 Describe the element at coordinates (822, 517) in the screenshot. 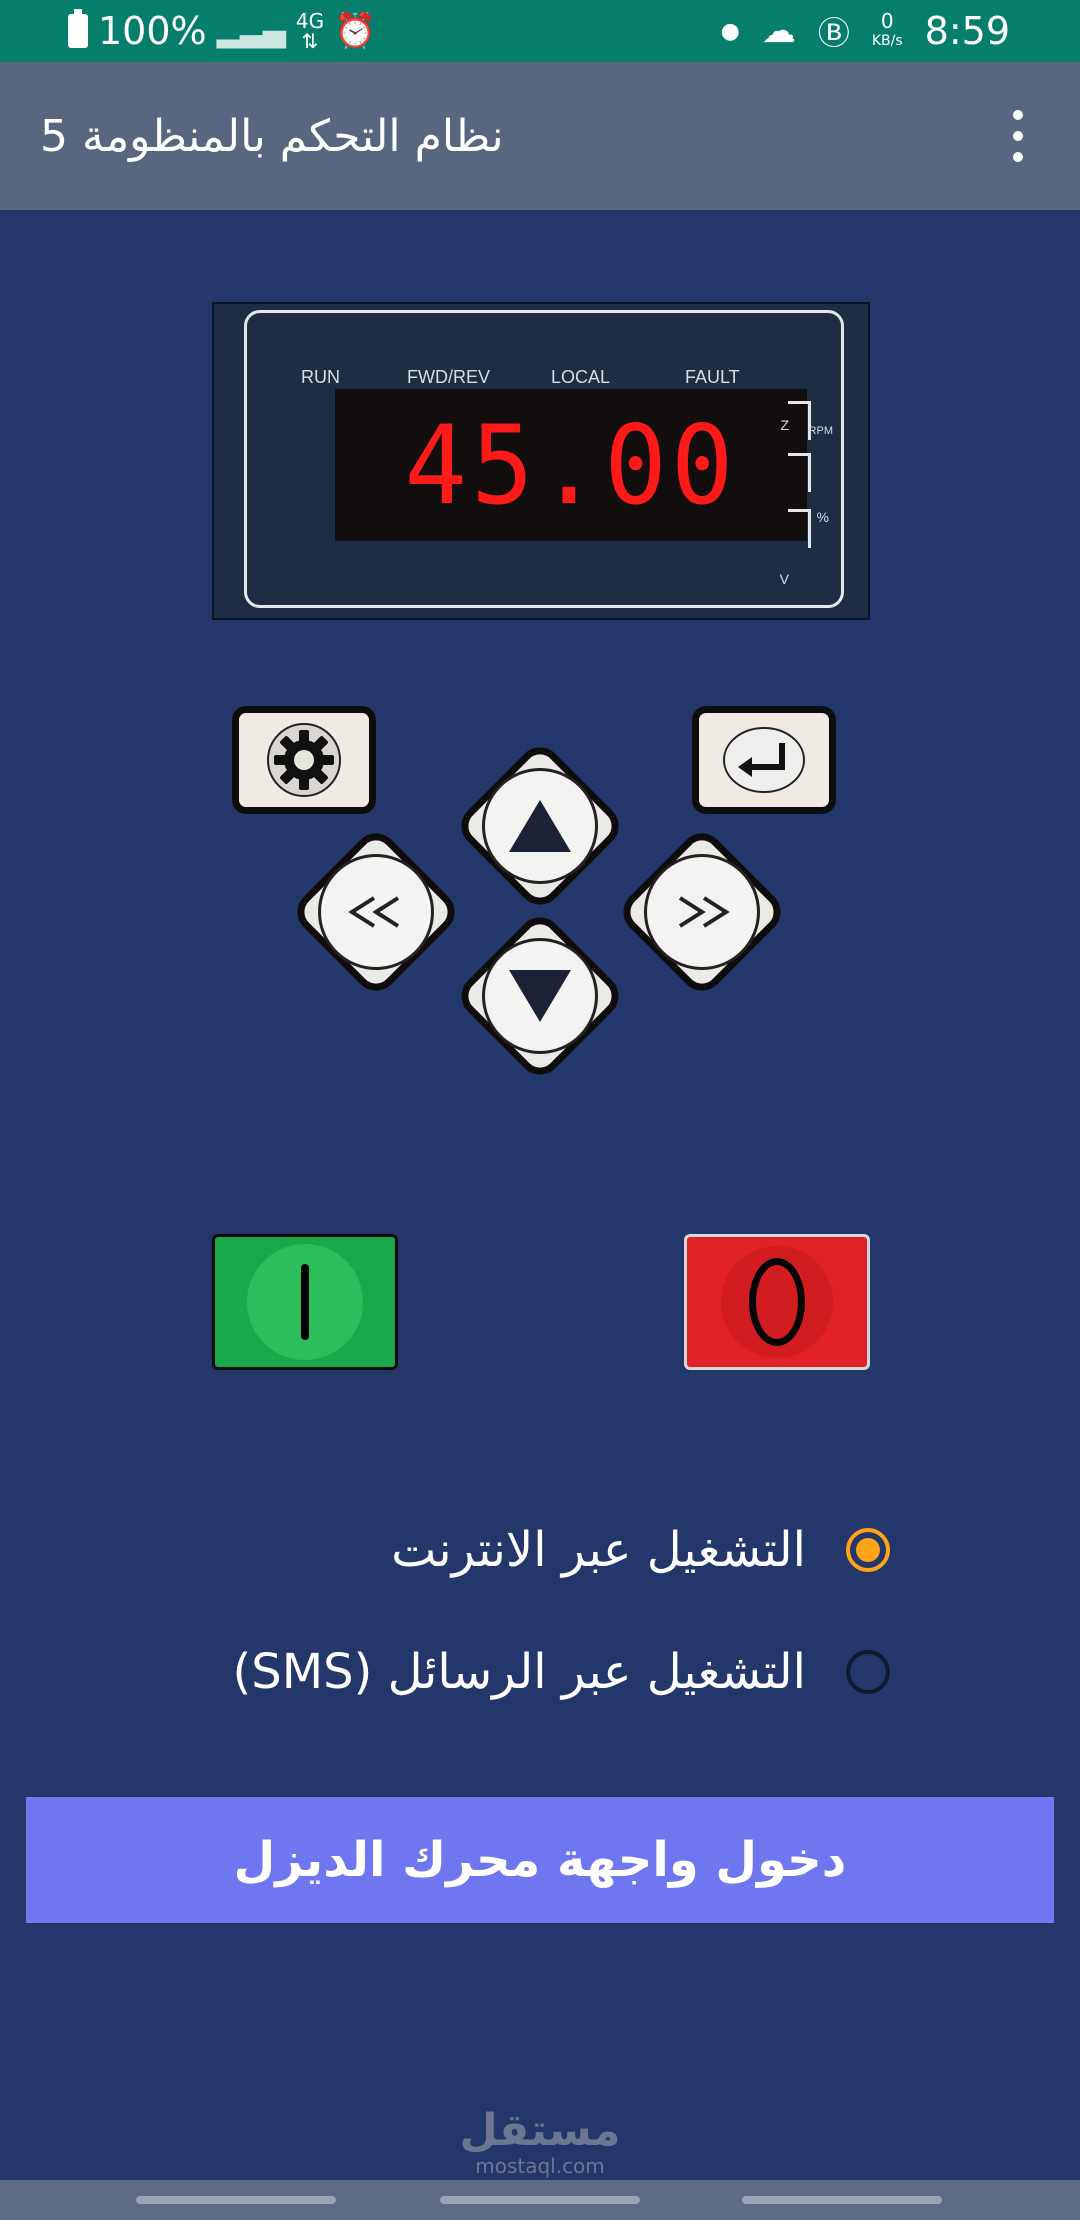

I see `unit-percent: %` at that location.